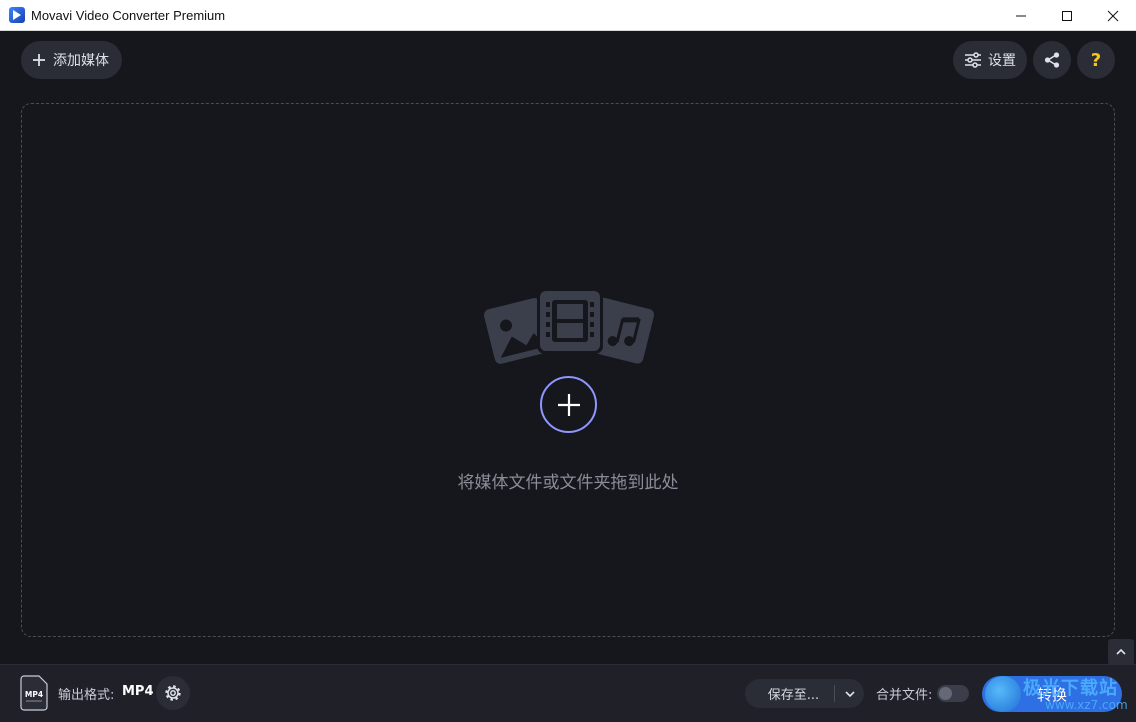 The height and width of the screenshot is (722, 1136). What do you see at coordinates (86, 695) in the screenshot?
I see `output-format-label: 输出格式:` at bounding box center [86, 695].